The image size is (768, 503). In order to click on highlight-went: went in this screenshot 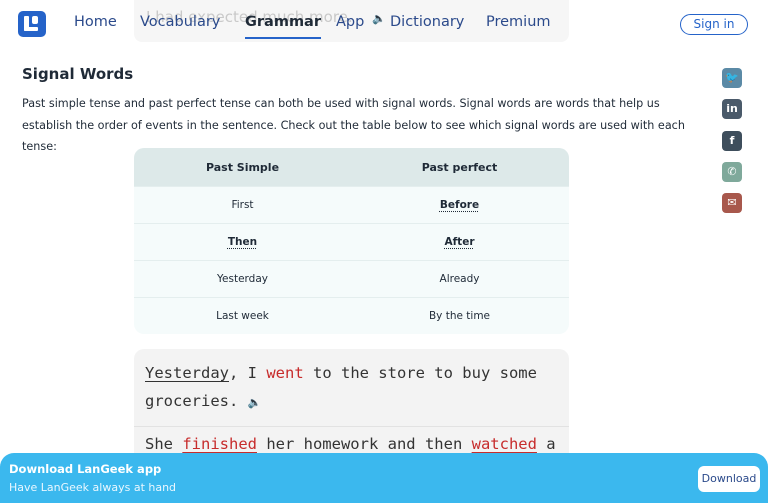, I will do `click(285, 373)`.